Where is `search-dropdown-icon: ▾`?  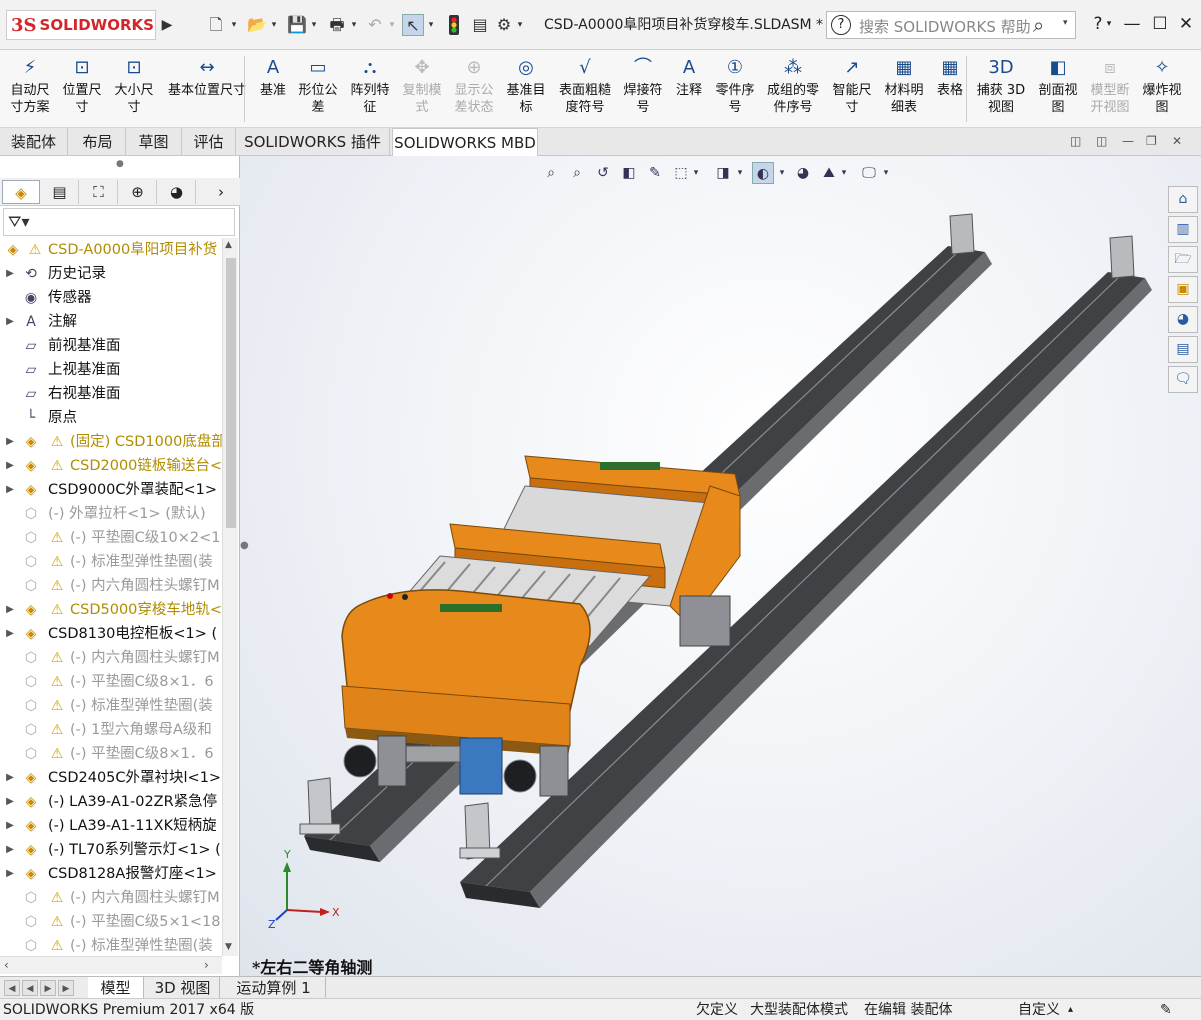 search-dropdown-icon: ▾ is located at coordinates (1065, 23).